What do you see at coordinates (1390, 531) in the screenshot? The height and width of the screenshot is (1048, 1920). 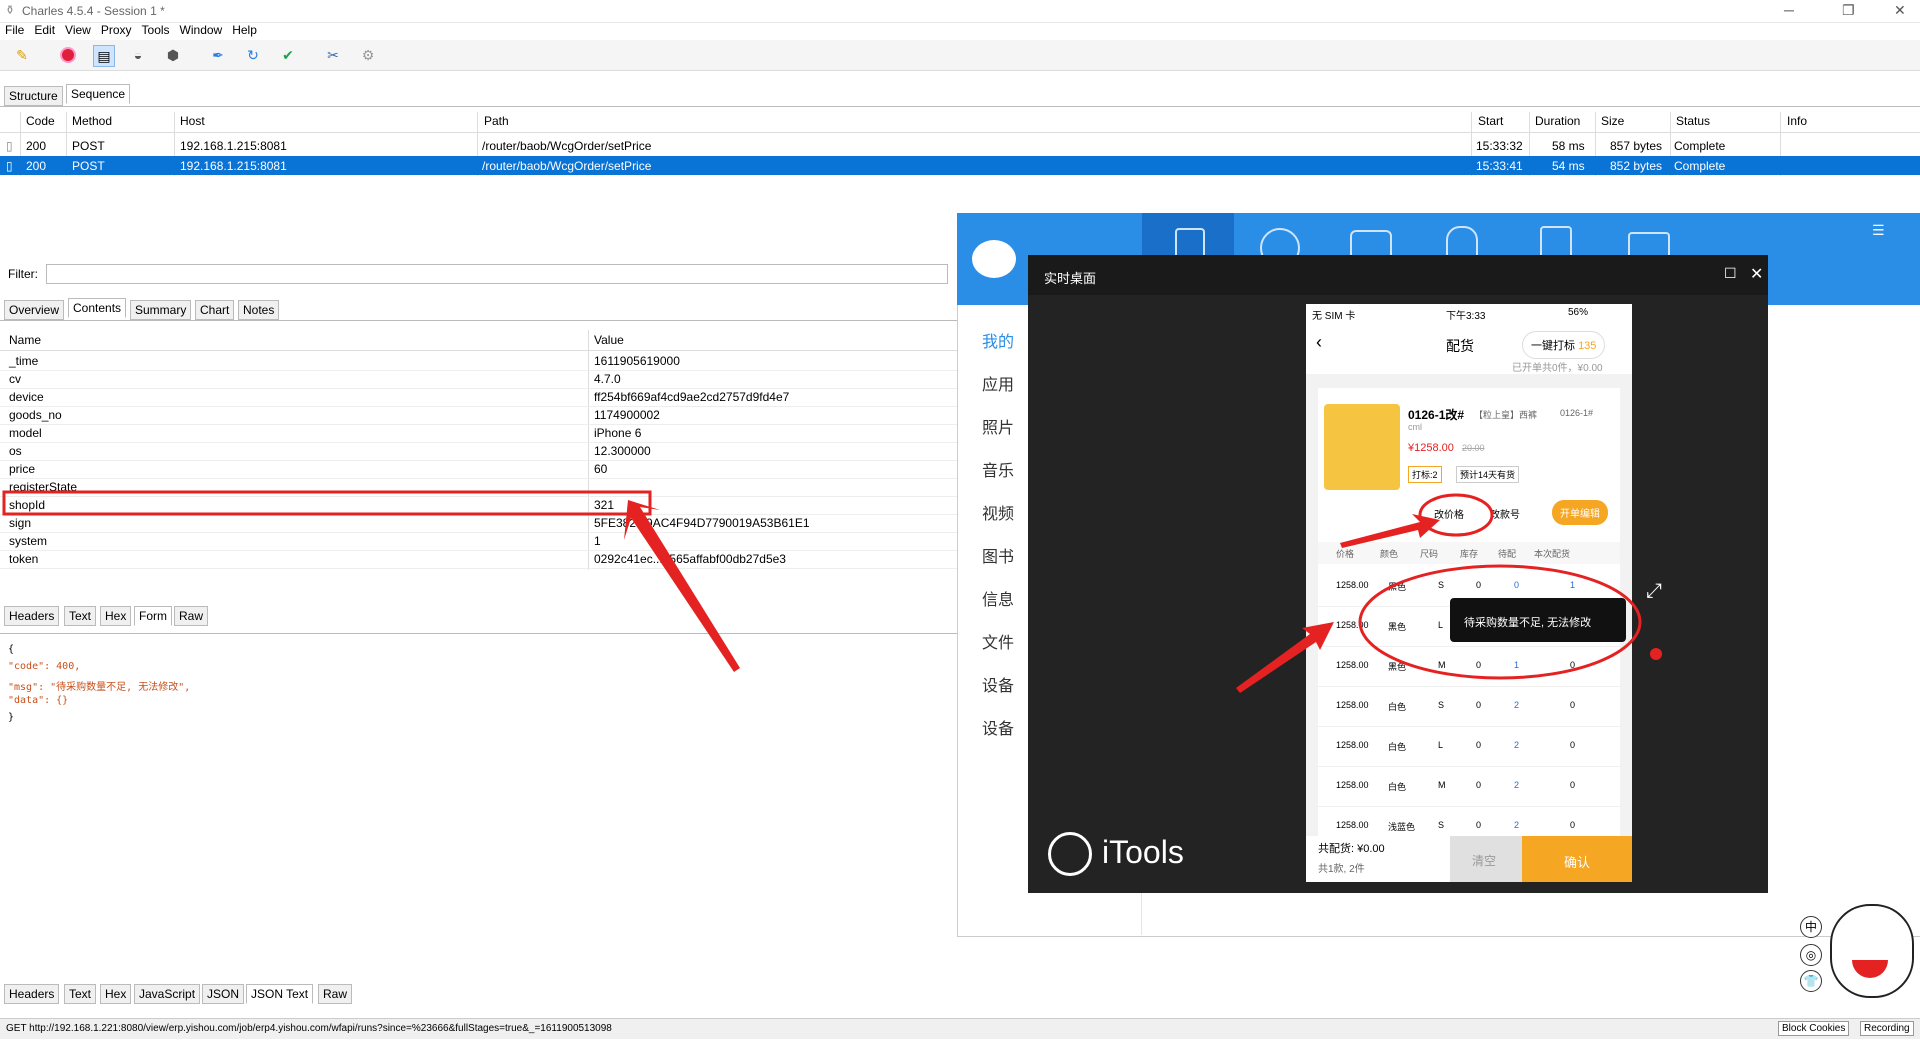 I see `arrow-to-change-price` at bounding box center [1390, 531].